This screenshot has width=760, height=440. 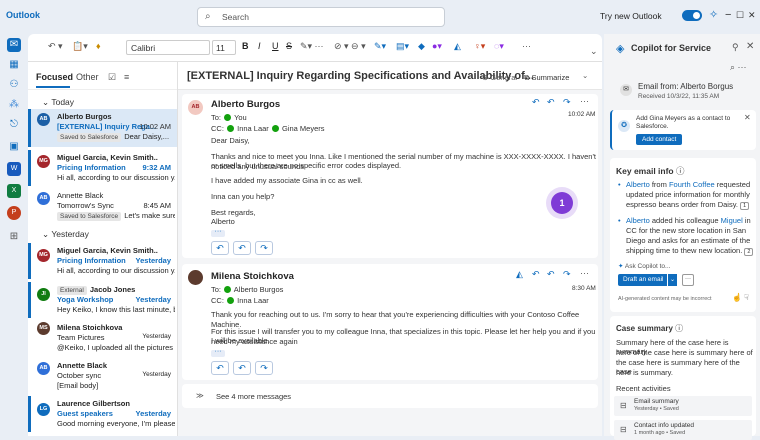 What do you see at coordinates (350, 46) in the screenshot?
I see `link-icon: ⊘ ▾ ⊖ ▾` at bounding box center [350, 46].